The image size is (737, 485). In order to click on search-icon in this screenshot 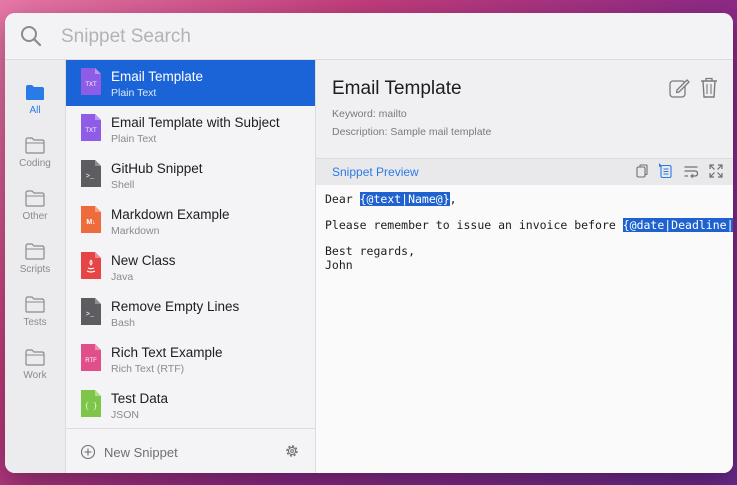, I will do `click(31, 36)`.